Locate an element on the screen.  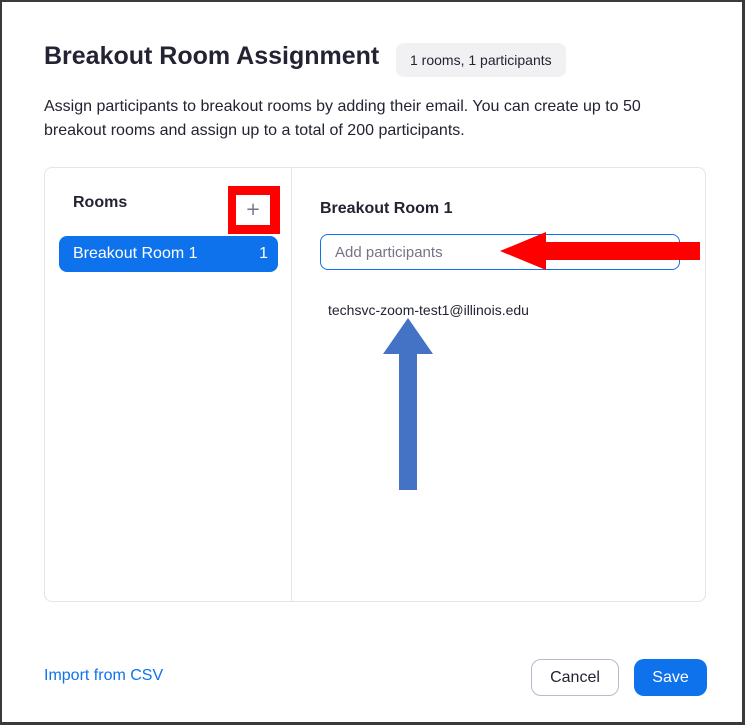
dialog-title: Breakout Room Assignment is located at coordinates (212, 56).